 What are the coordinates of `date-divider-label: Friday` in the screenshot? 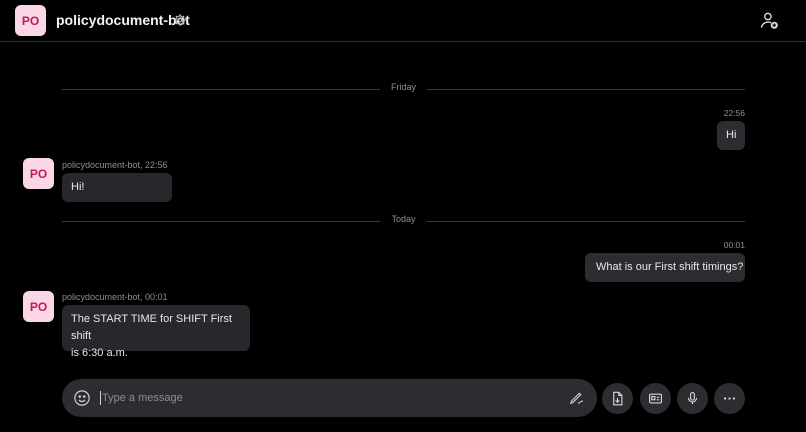 It's located at (403, 87).